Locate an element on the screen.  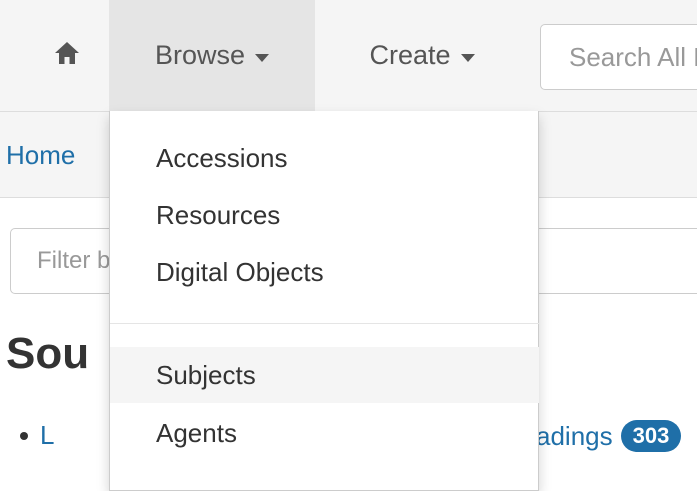
search-input is located at coordinates (618, 57).